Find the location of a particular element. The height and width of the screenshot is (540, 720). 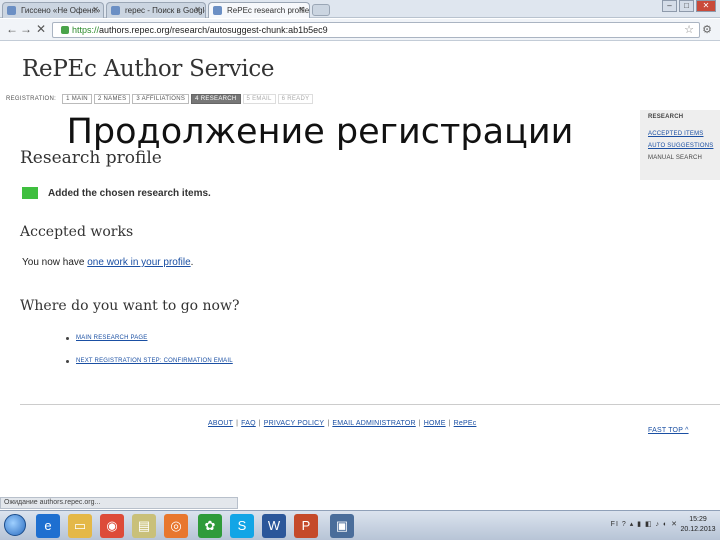

footer-home-link: HOME is located at coordinates (435, 423).